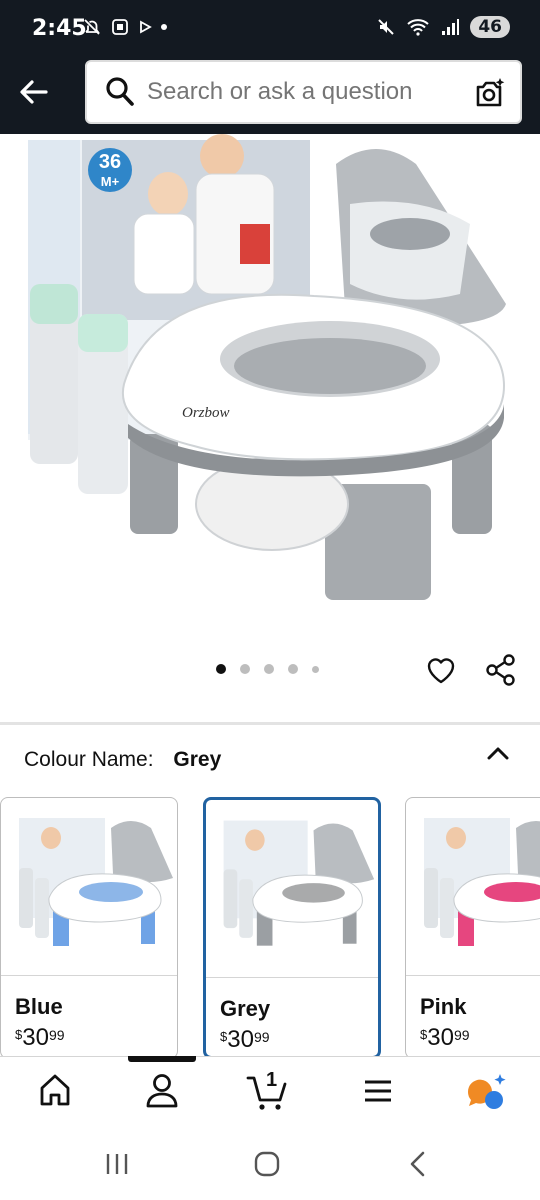 This screenshot has width=540, height=1200. I want to click on signal-icon, so click(451, 27).